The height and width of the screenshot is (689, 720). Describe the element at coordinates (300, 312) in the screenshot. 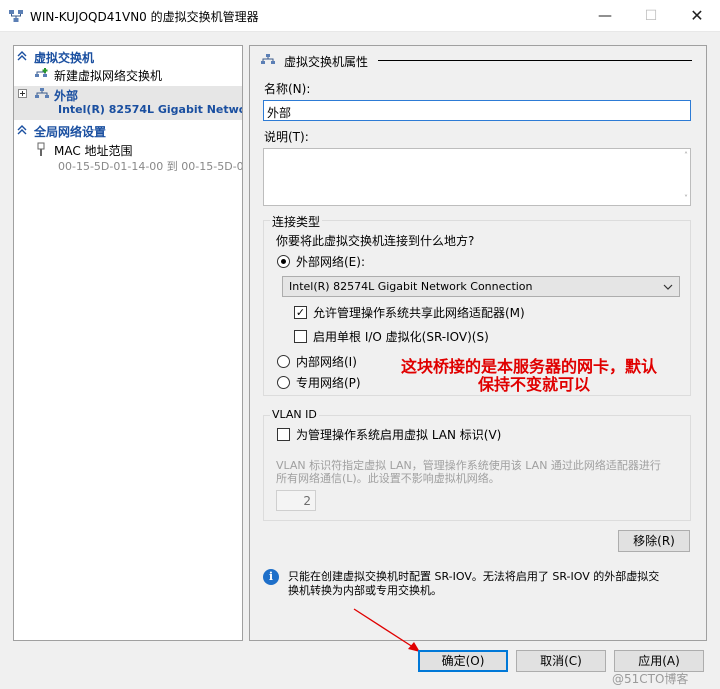

I see `allow-mgmt-checkbox: ✓` at that location.